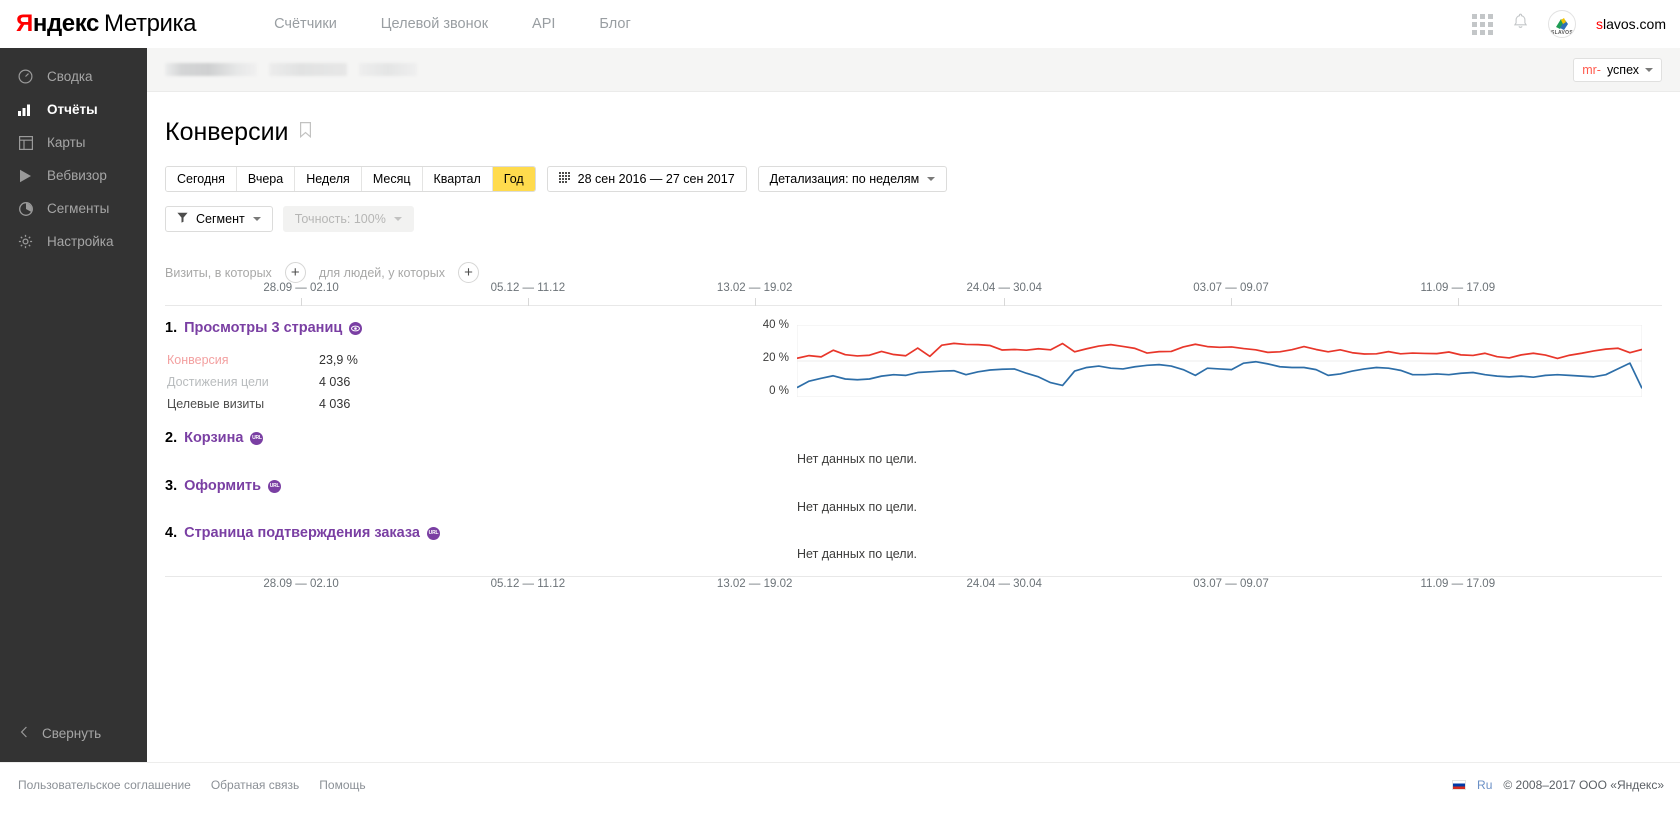  Describe the element at coordinates (328, 179) in the screenshot. I see `period-week: Неделя` at that location.